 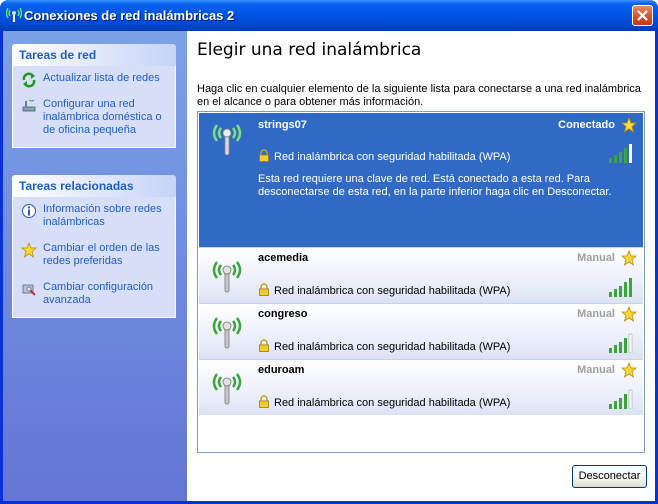 I want to click on close-button, so click(x=642, y=15).